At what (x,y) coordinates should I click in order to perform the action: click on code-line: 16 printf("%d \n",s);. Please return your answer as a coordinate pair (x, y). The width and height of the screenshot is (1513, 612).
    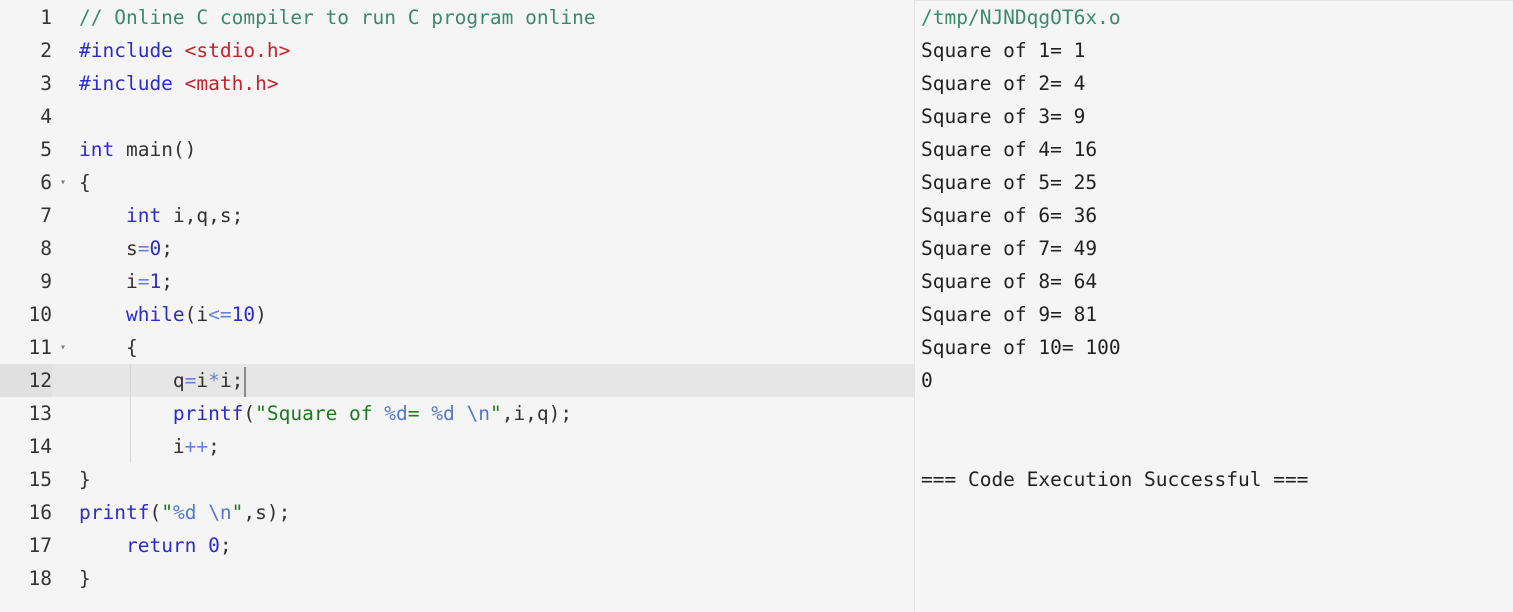
    Looking at the image, I should click on (457, 512).